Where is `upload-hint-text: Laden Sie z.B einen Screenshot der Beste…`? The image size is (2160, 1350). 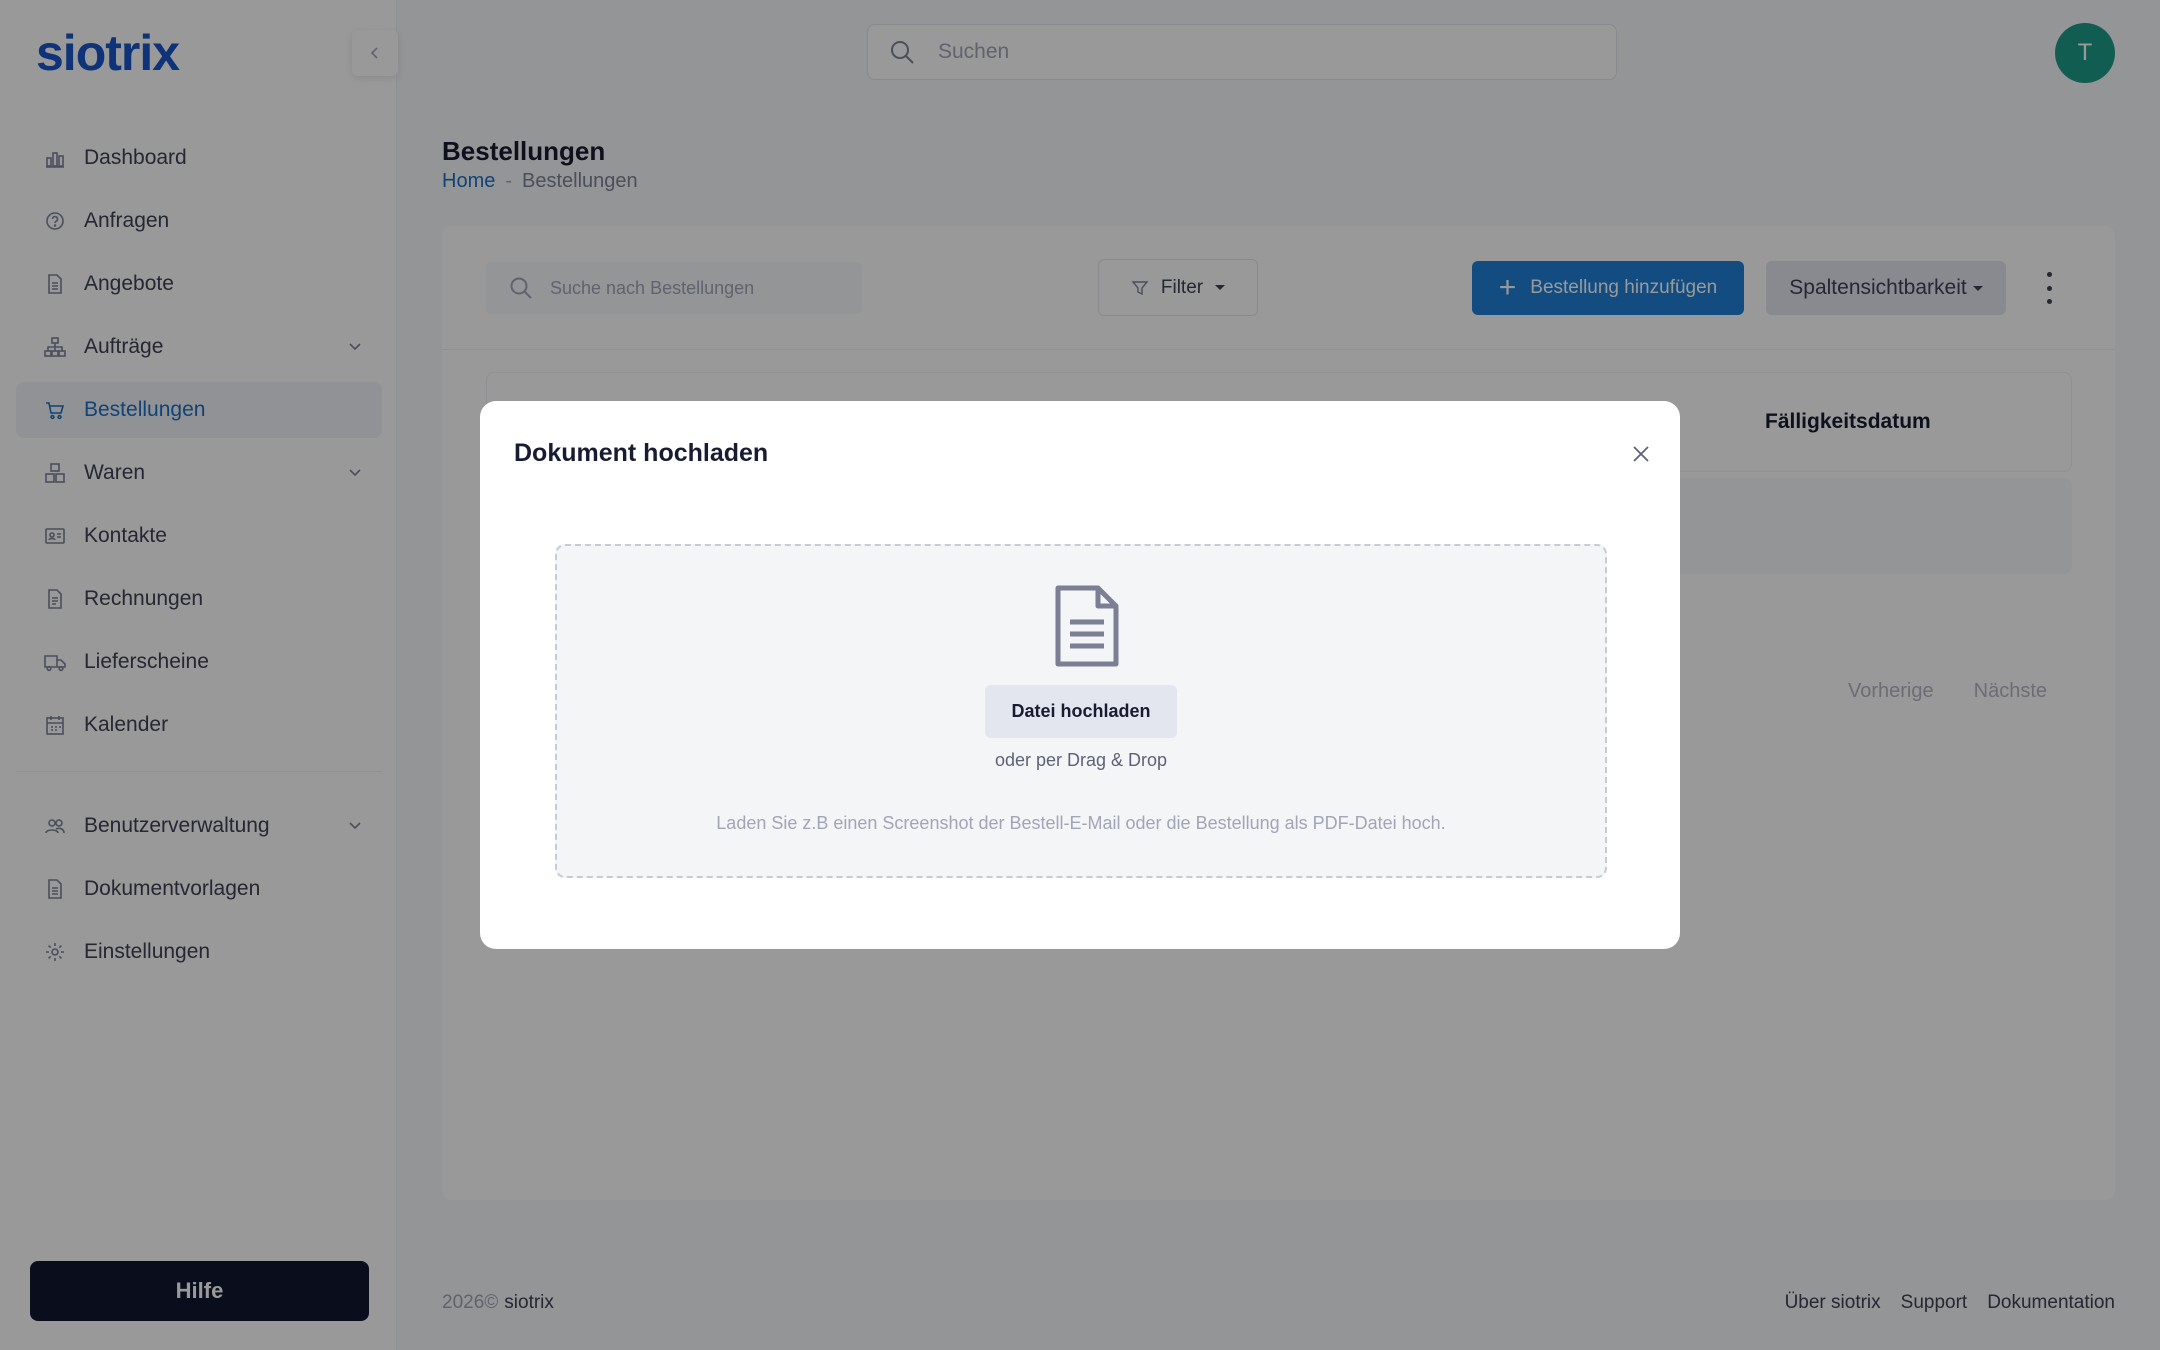
upload-hint-text: Laden Sie z.B einen Screenshot der Beste… is located at coordinates (1081, 823).